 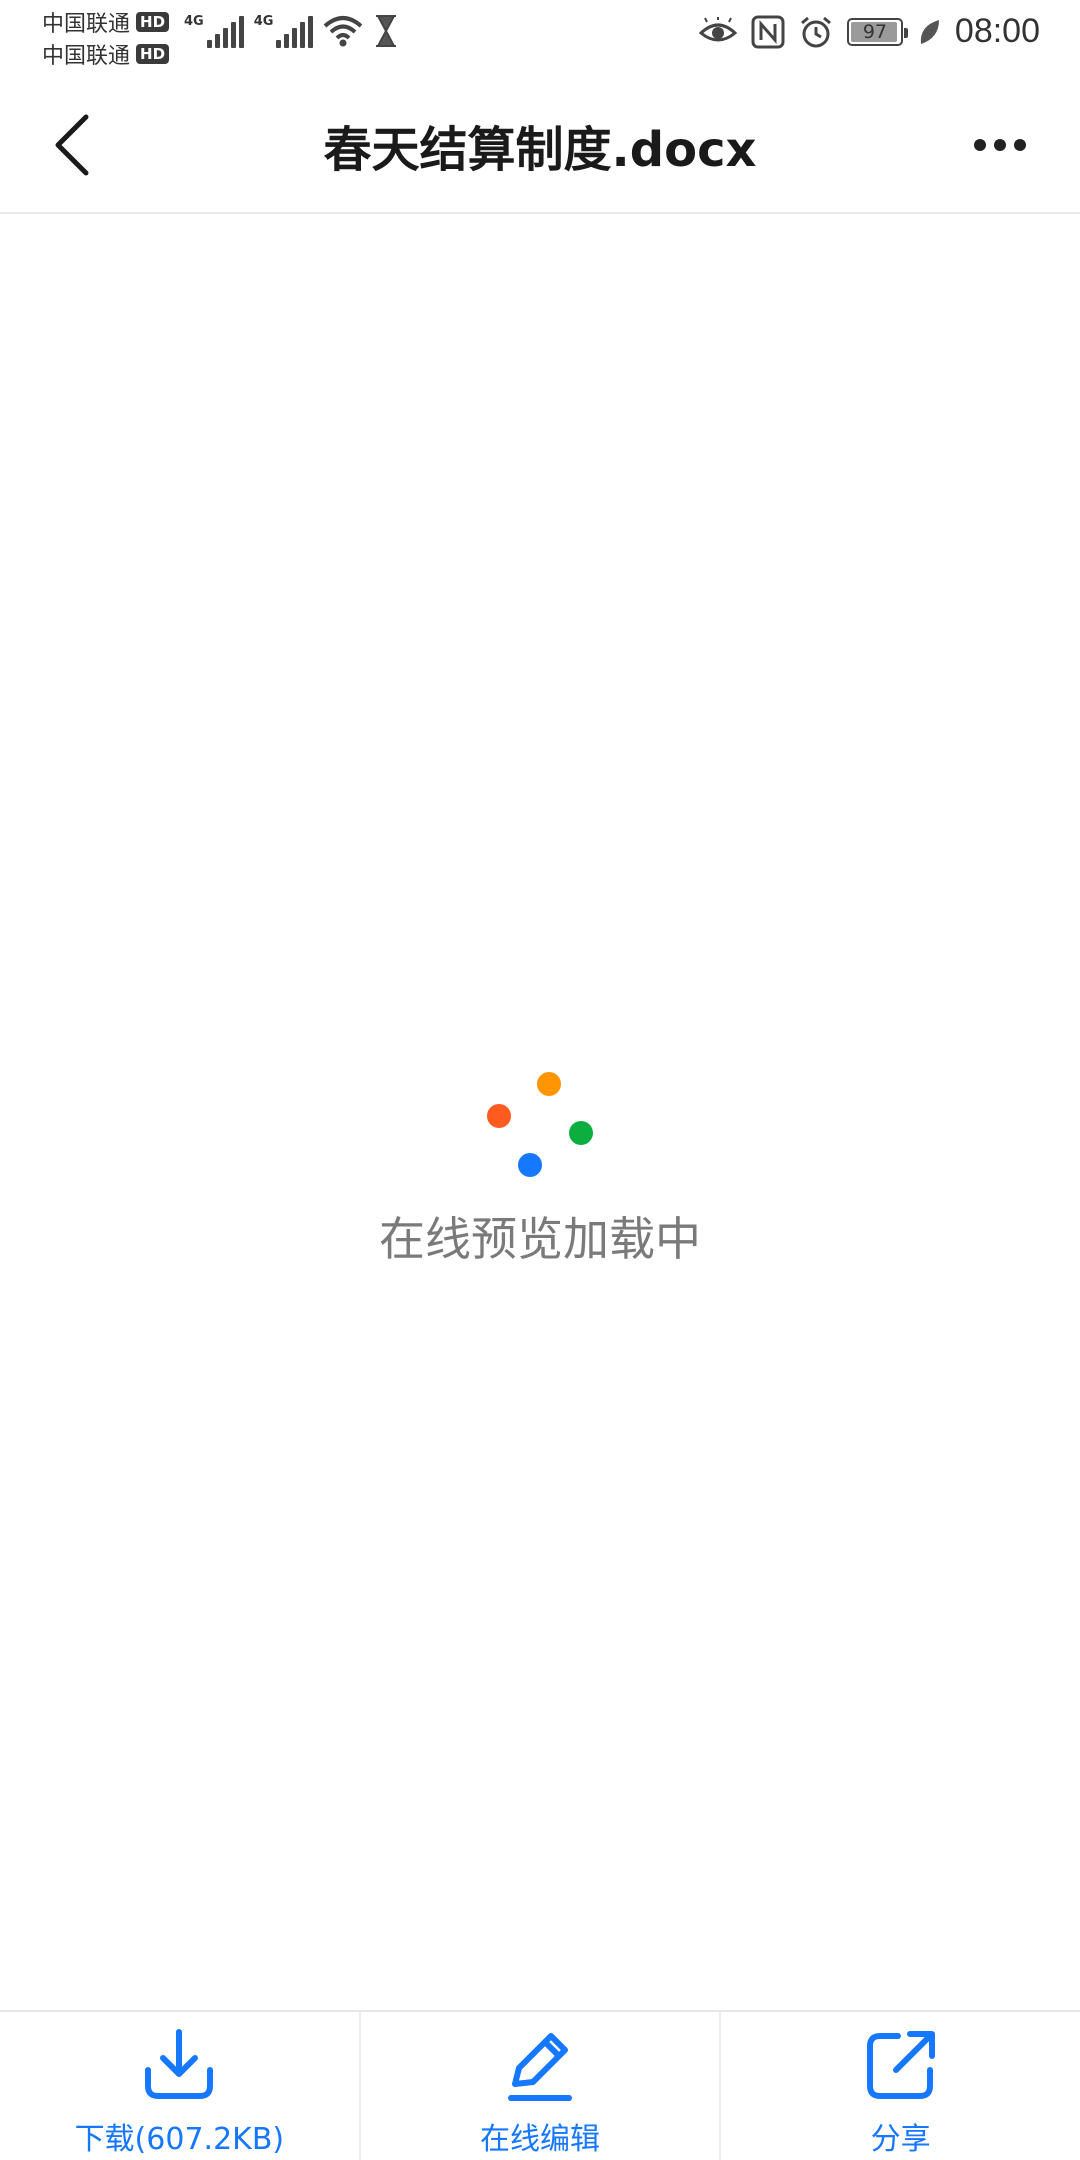 I want to click on app-header: 春天结算制度.docx, so click(x=540, y=145).